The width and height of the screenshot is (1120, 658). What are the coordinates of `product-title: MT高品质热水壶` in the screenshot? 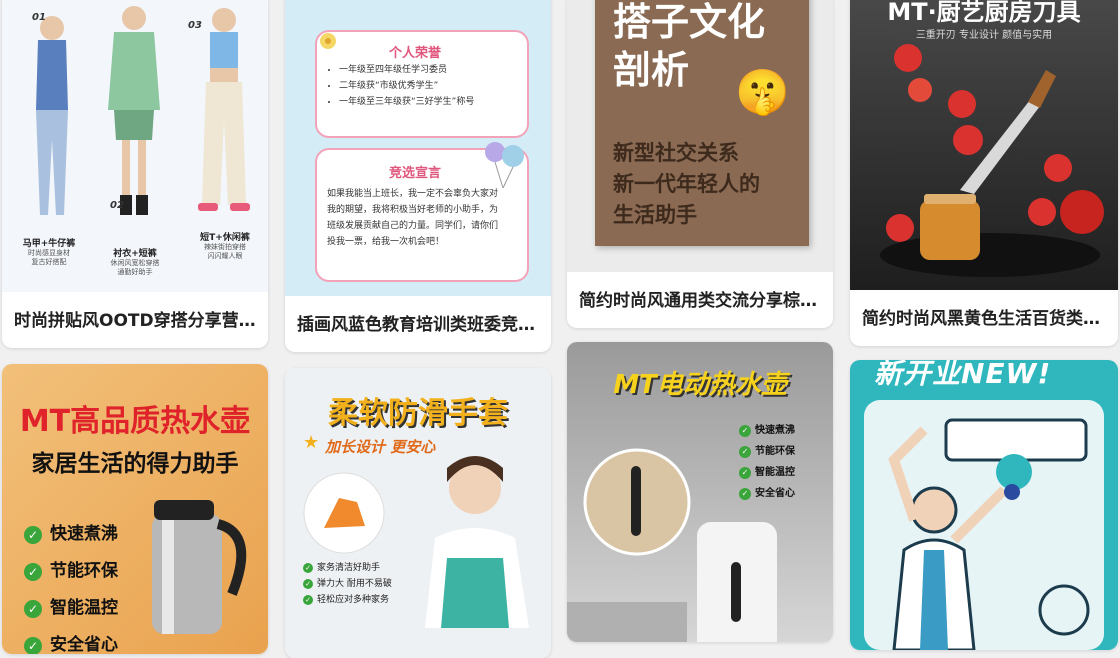 It's located at (135, 421).